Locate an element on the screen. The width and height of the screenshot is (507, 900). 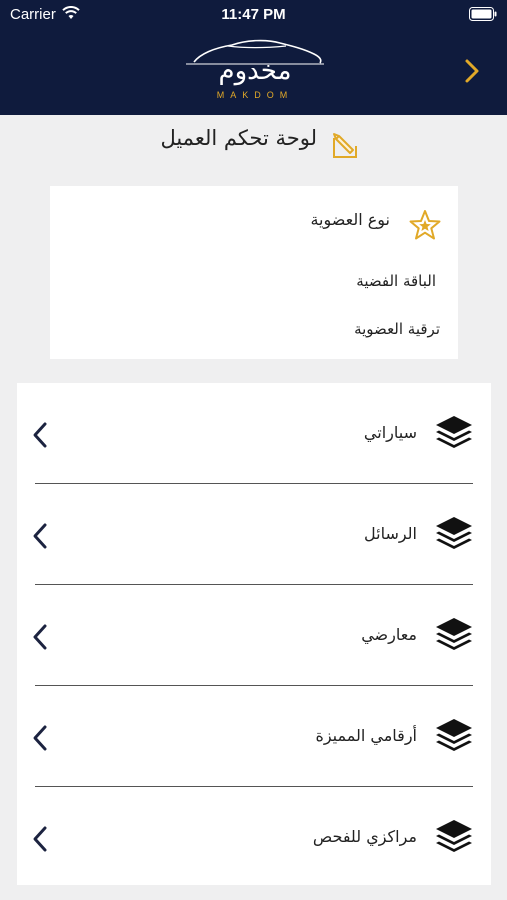
menu-item-label: سياراتي is located at coordinates (390, 432).